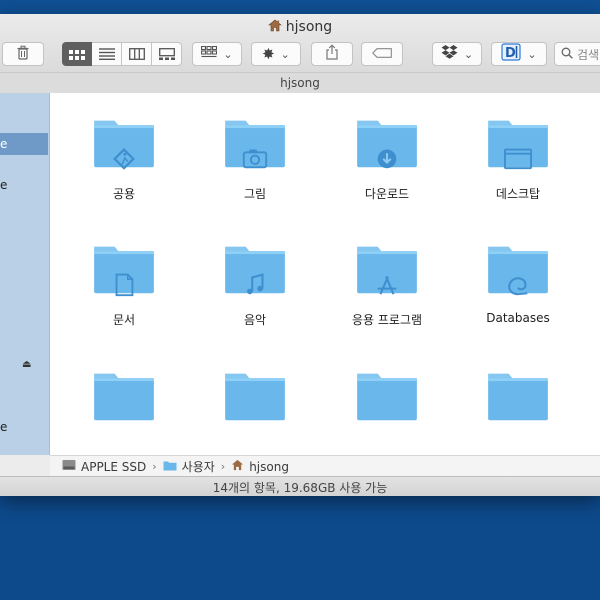 The image size is (600, 600). I want to click on dash-app-icon: D, so click(511, 54).